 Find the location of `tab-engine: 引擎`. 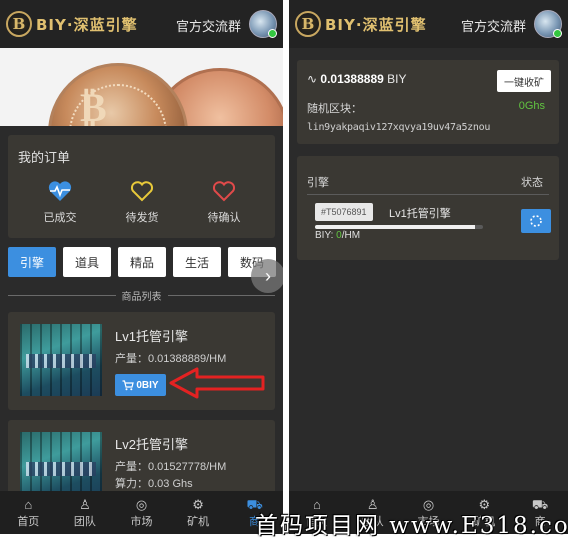

tab-engine: 引擎 is located at coordinates (32, 262).